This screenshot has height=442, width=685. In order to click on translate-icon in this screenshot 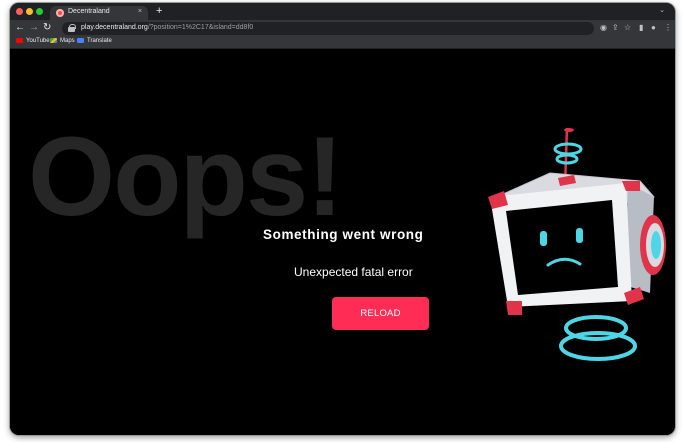, I will do `click(80, 40)`.